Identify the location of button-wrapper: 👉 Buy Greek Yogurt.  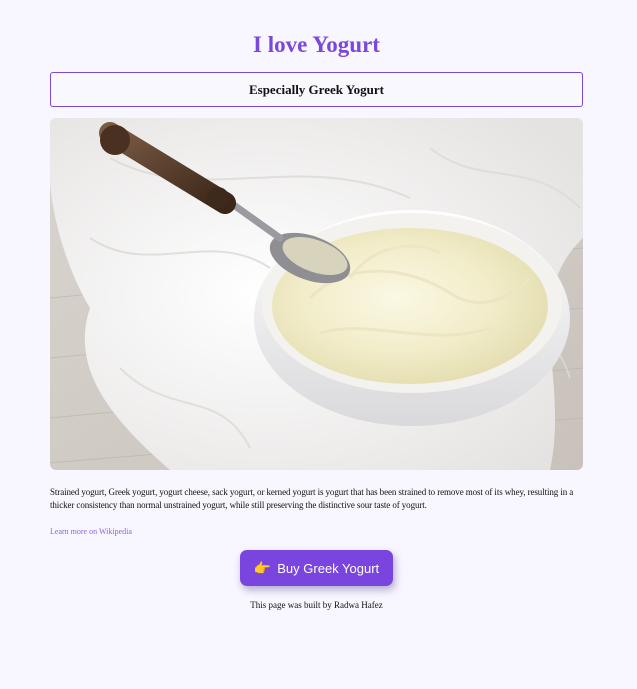
(316, 568).